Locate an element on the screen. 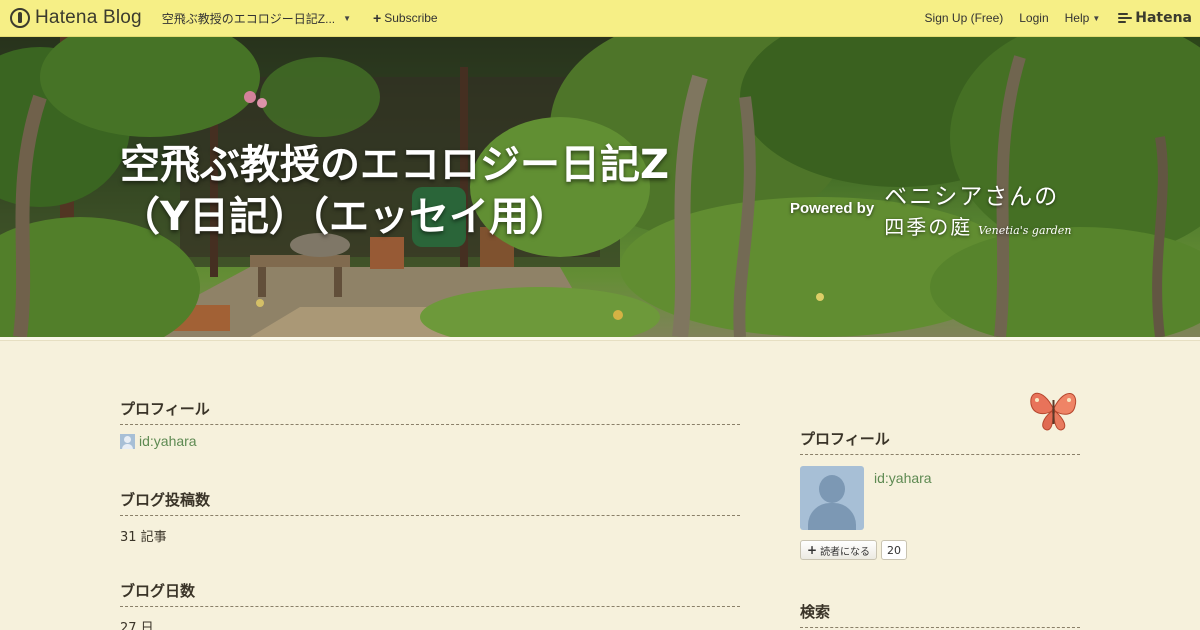 The height and width of the screenshot is (630, 1200). theme-name-line2: 四季の庭 Venetia's garden is located at coordinates (977, 225).